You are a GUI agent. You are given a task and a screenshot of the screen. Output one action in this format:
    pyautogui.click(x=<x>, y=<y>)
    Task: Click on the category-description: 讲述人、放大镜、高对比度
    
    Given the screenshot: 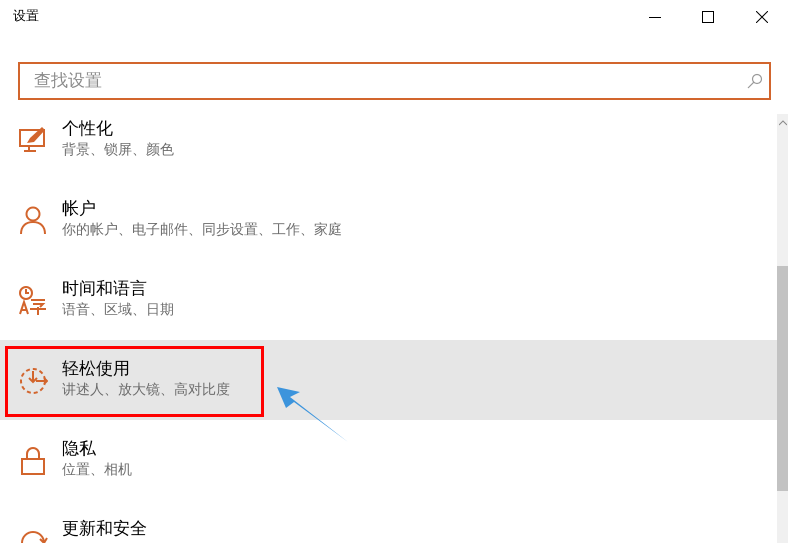 What is the action you would take?
    pyautogui.click(x=146, y=390)
    